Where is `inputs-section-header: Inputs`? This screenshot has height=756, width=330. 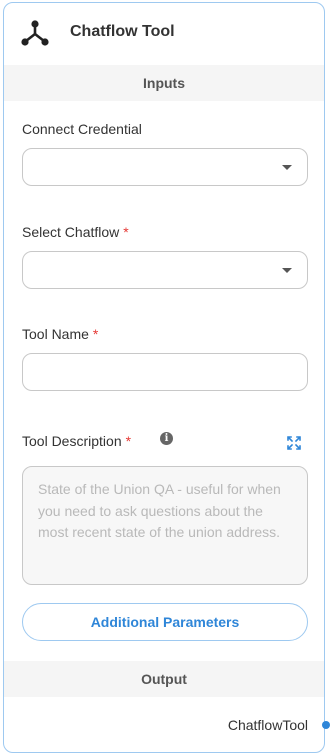 inputs-section-header: Inputs is located at coordinates (164, 83).